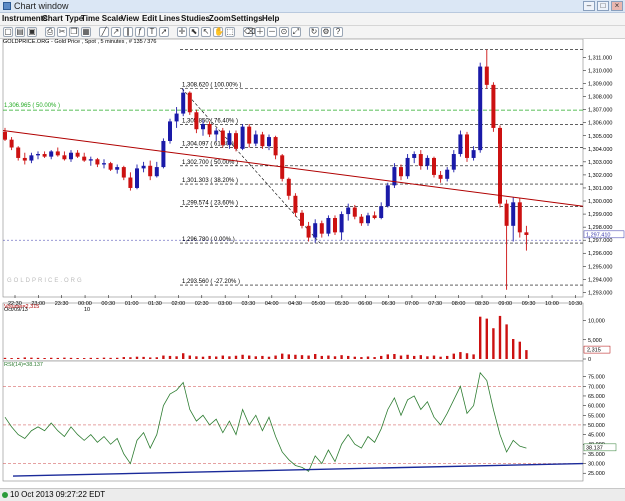  I want to click on menu-edit: Edit, so click(149, 19).